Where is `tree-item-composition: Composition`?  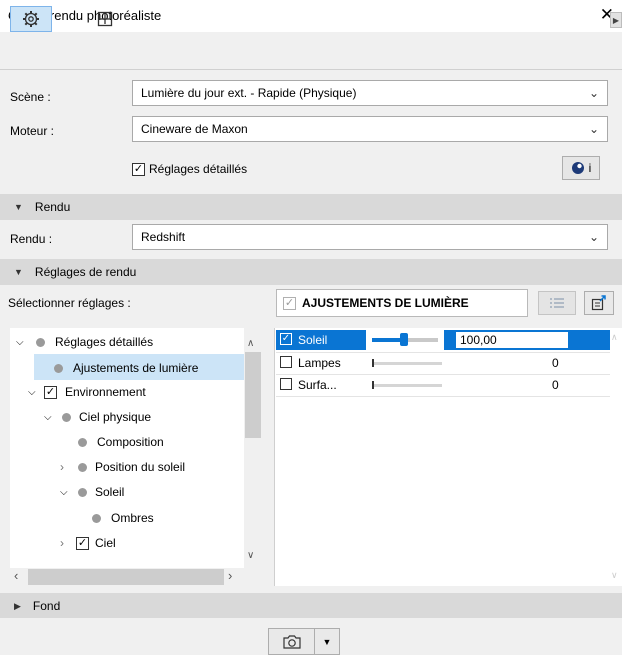
tree-item-composition: Composition is located at coordinates (121, 442).